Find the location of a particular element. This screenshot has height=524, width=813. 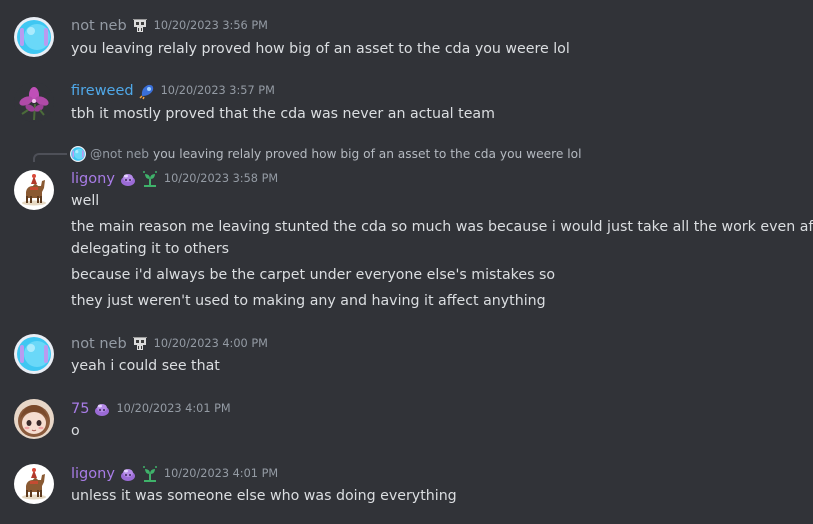

username: 75 is located at coordinates (80, 409).